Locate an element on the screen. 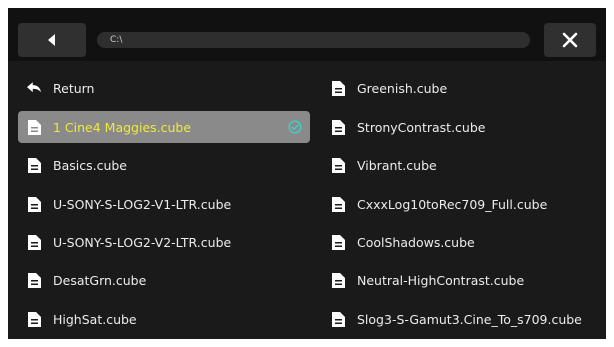  current-path: C:\ is located at coordinates (116, 40).